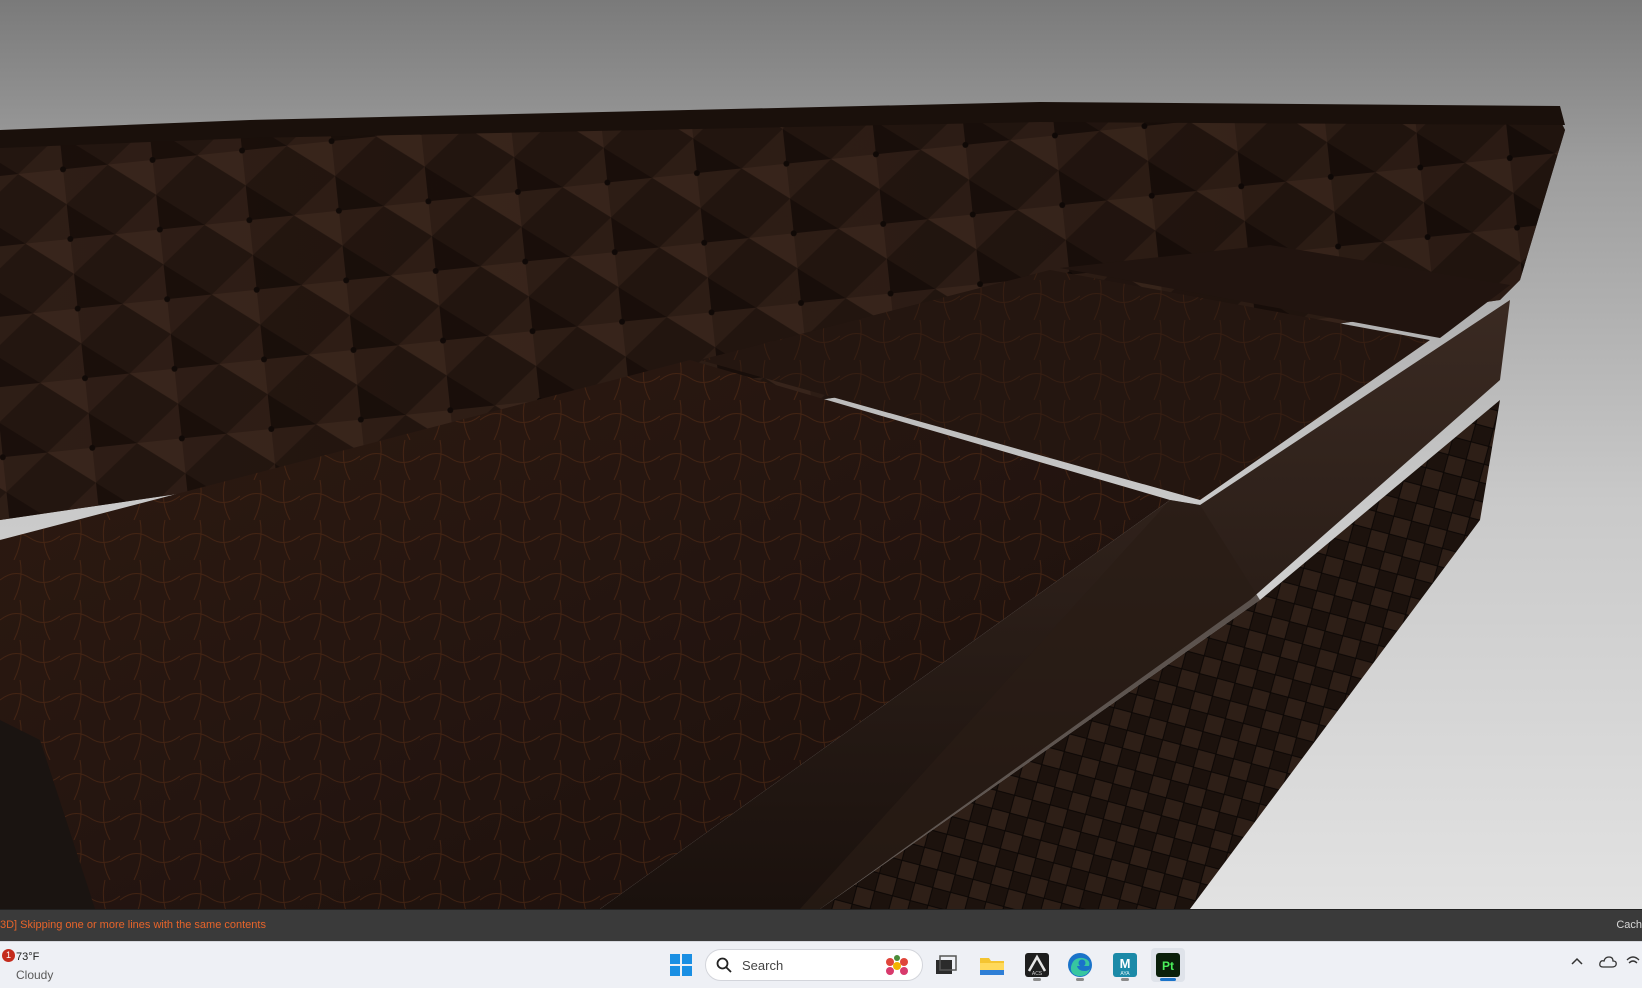 The width and height of the screenshot is (1642, 988). What do you see at coordinates (1037, 974) in the screenshot?
I see `svg-text: ACS` at bounding box center [1037, 974].